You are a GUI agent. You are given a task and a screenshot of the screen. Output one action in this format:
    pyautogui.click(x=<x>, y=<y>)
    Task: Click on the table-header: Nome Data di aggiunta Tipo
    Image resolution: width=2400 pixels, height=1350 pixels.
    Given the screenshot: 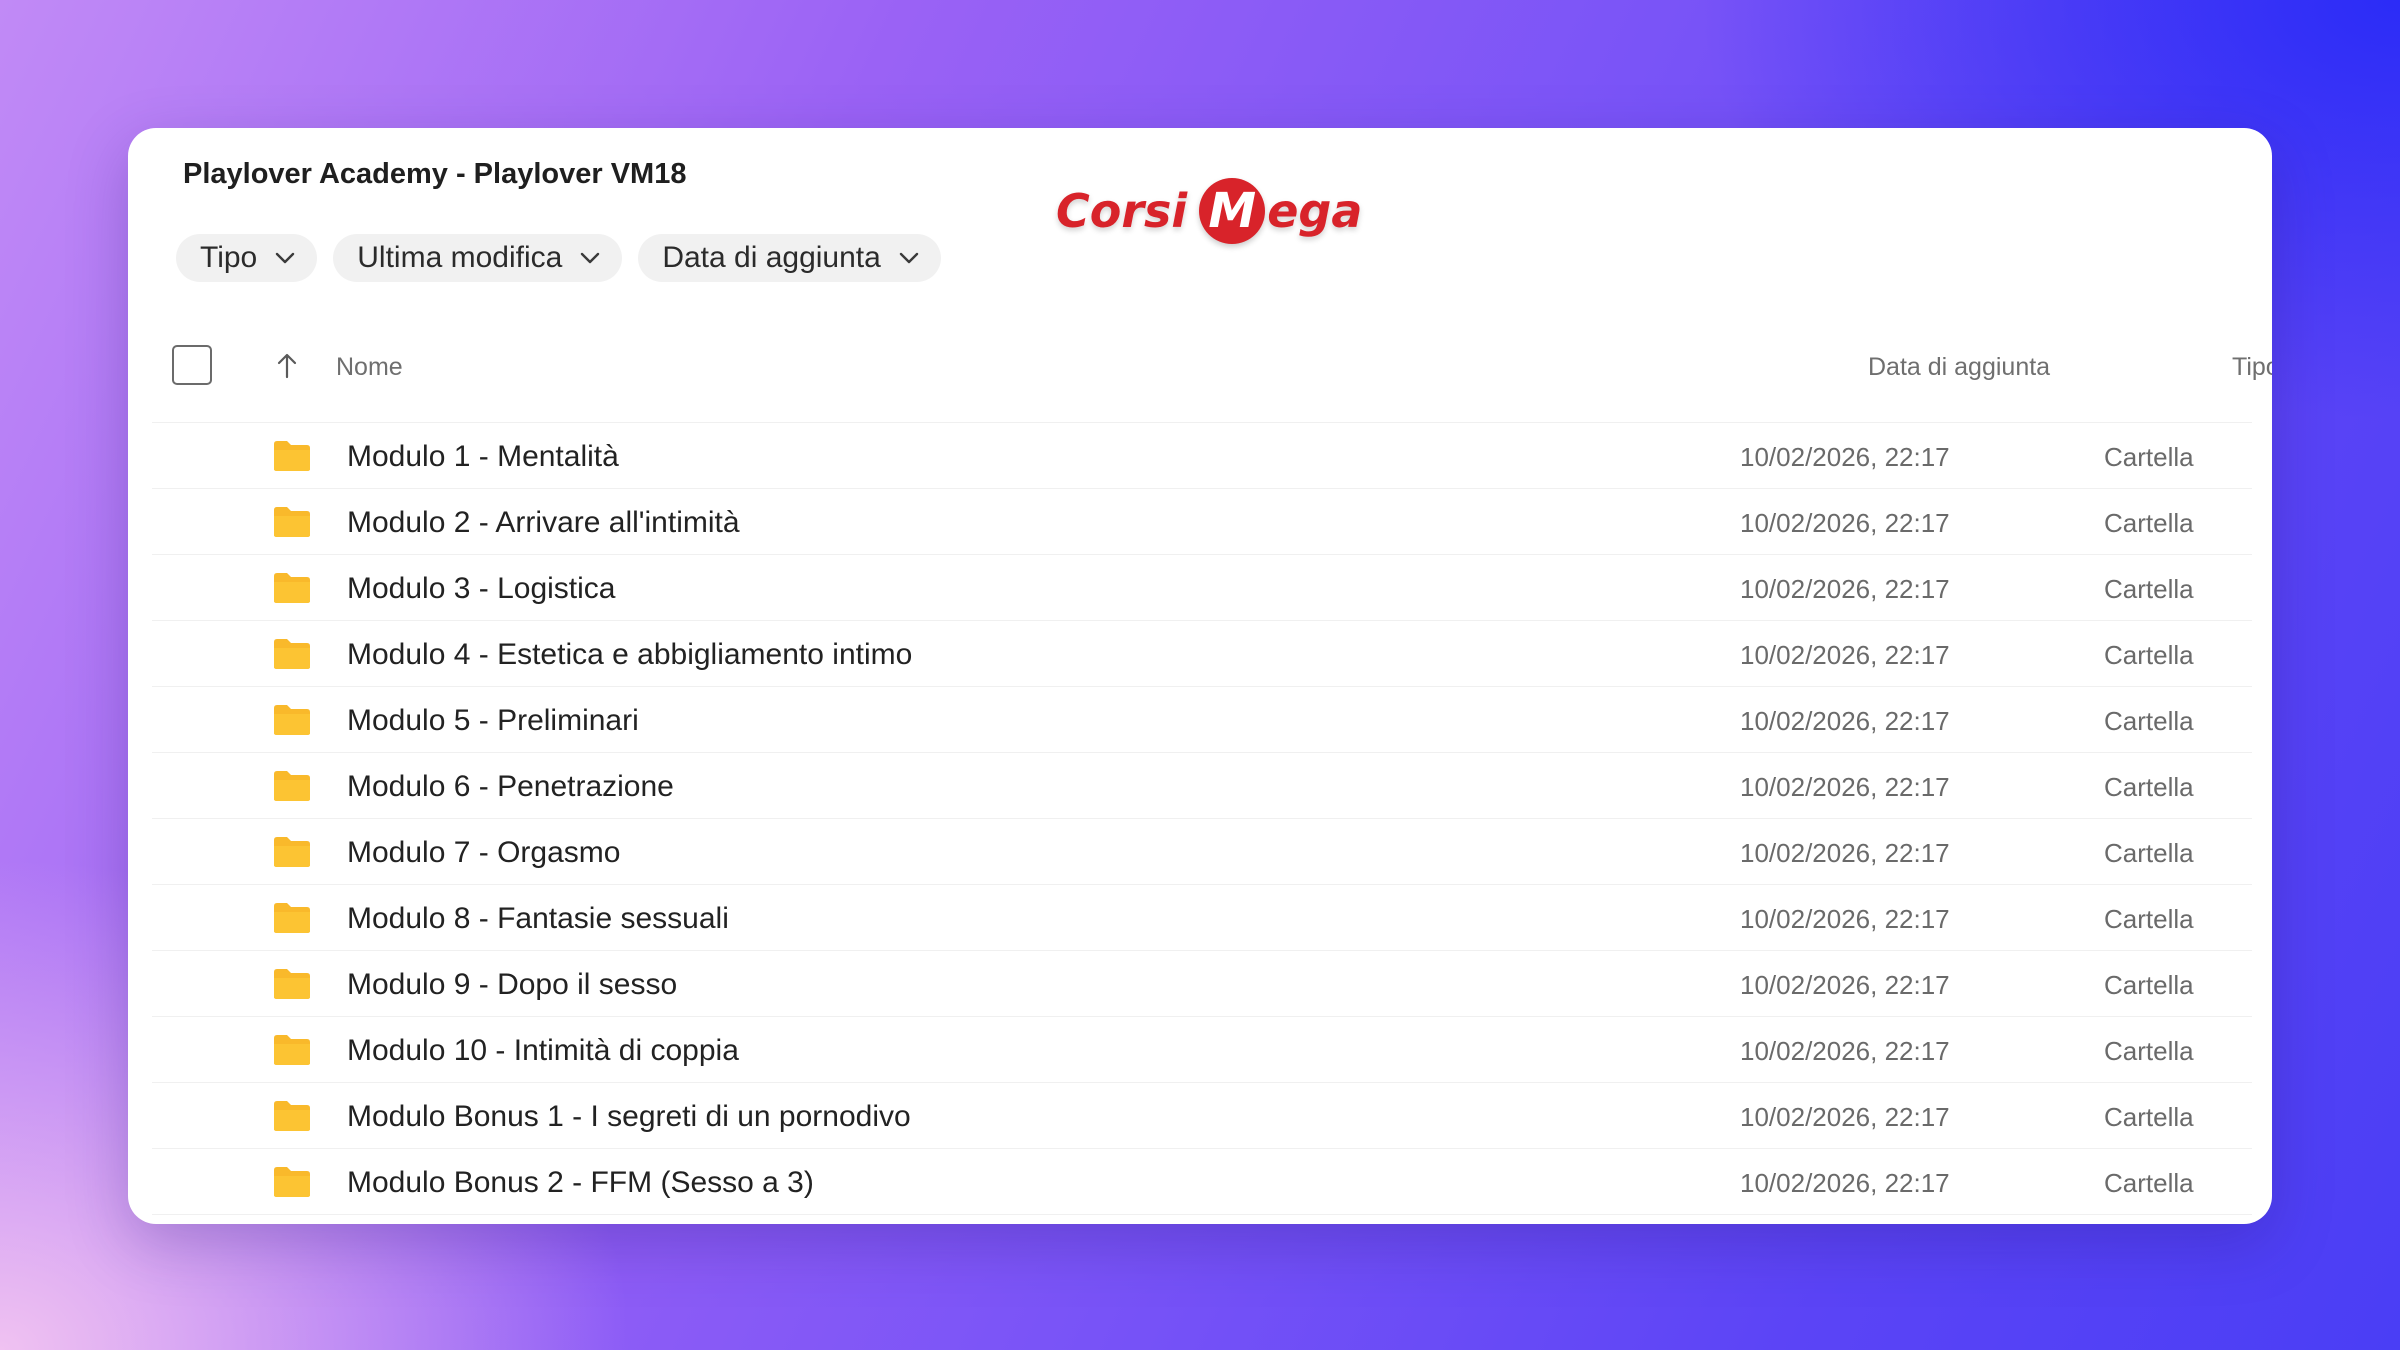 What is the action you would take?
    pyautogui.click(x=1222, y=367)
    